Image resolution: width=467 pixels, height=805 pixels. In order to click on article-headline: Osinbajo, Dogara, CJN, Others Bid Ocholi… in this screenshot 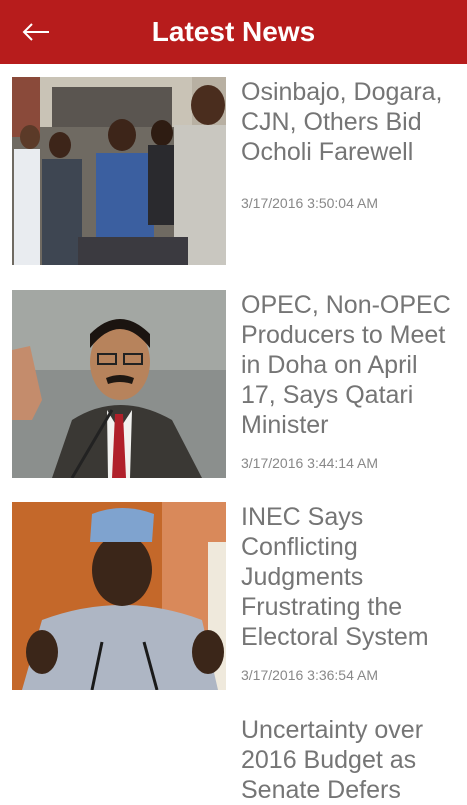, I will do `click(349, 122)`.